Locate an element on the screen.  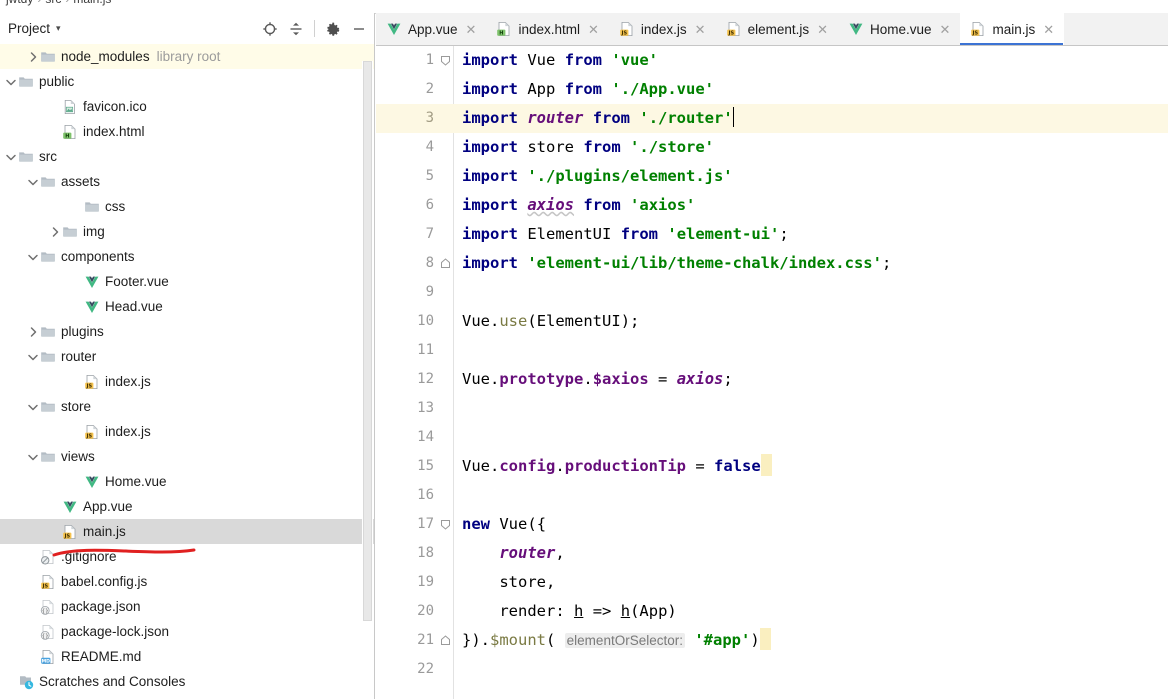
code-line: 20 render: h => h(App) is located at coordinates (772, 611).